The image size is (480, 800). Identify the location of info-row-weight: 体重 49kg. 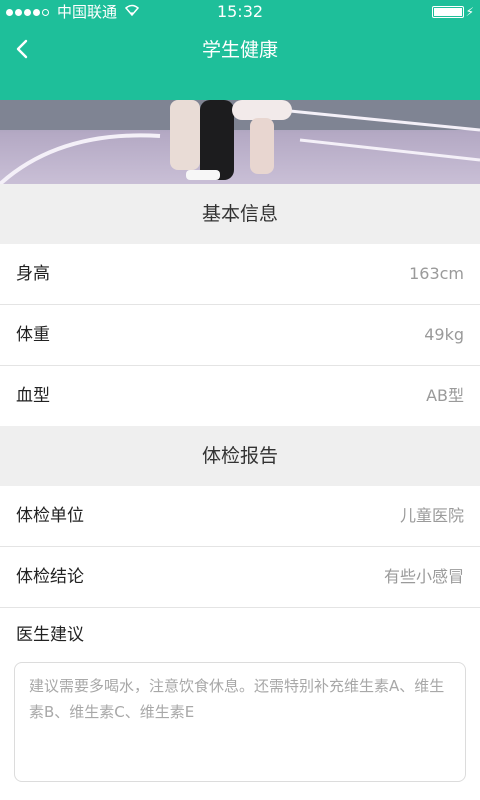
(240, 335).